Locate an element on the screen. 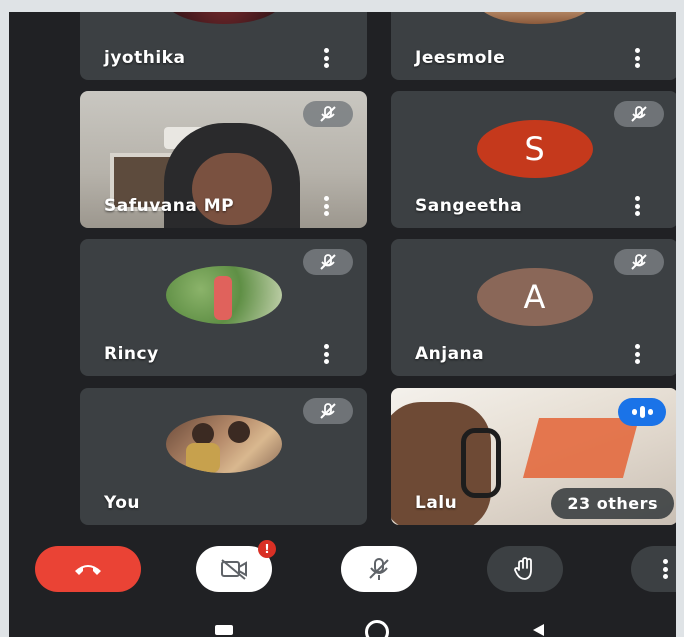 The width and height of the screenshot is (684, 637). participant-tile-lalu: Lalu 23 others is located at coordinates (533, 456).